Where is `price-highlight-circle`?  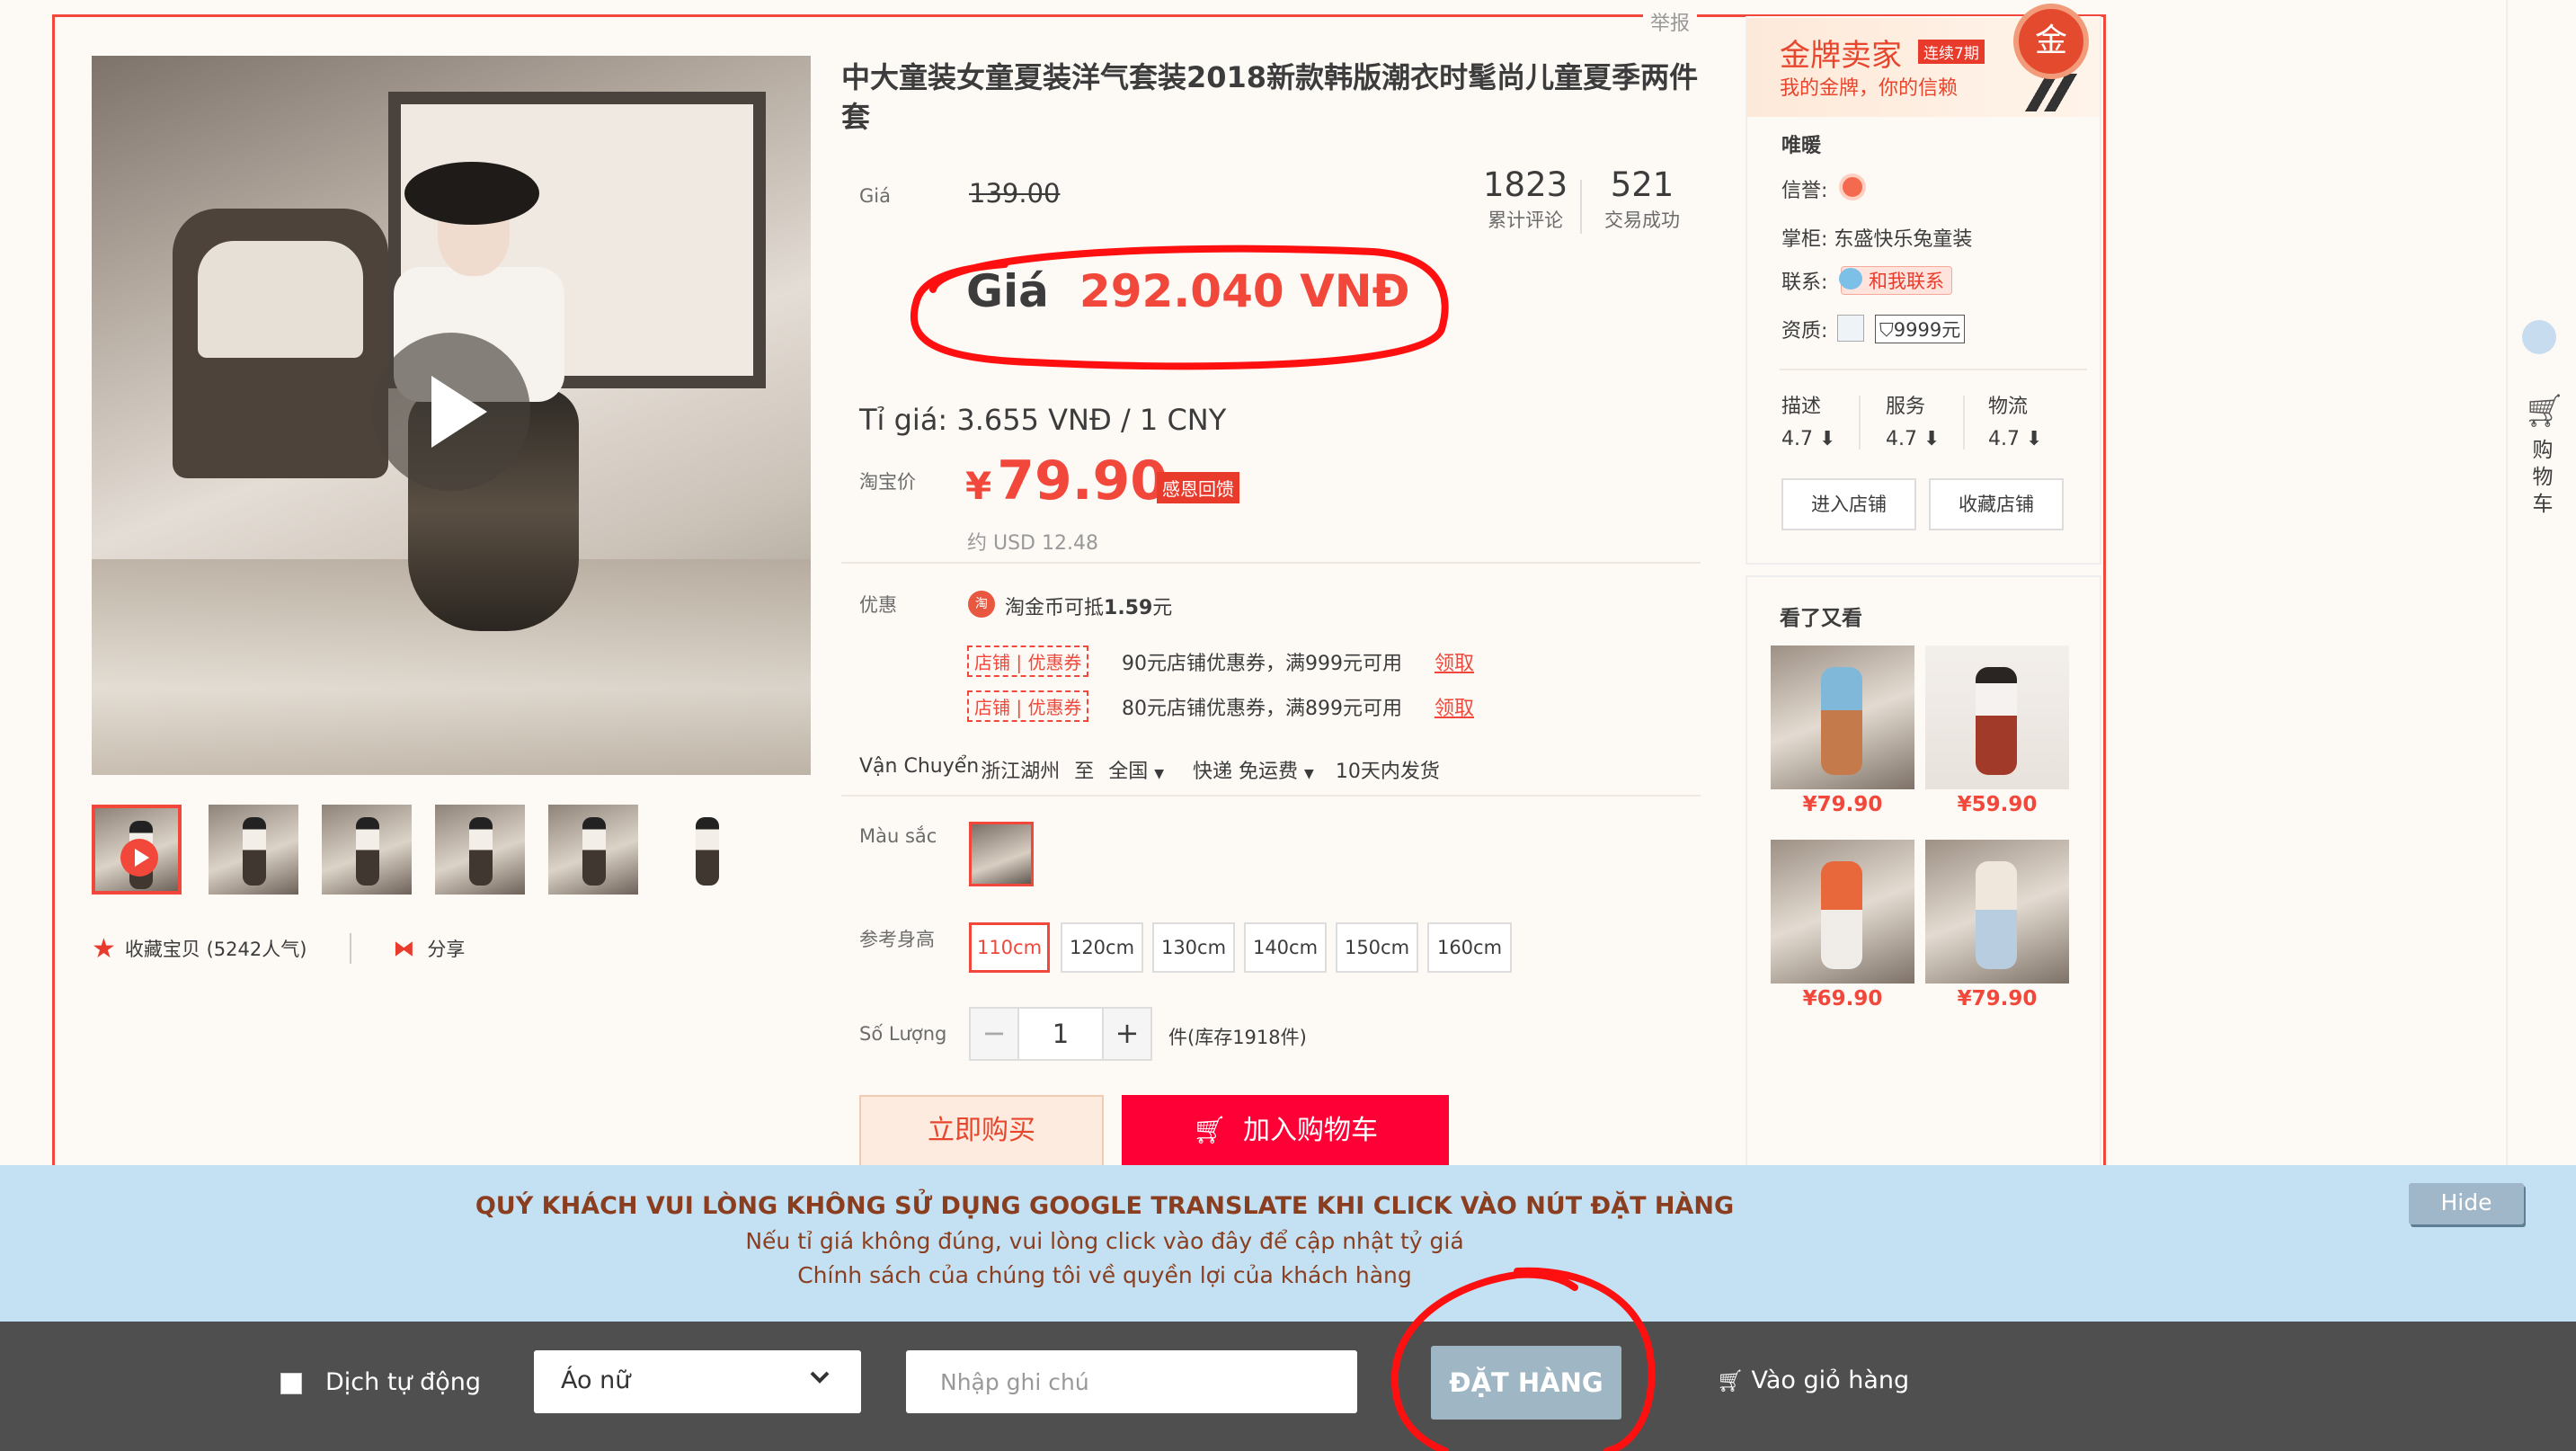
price-highlight-circle is located at coordinates (1179, 307).